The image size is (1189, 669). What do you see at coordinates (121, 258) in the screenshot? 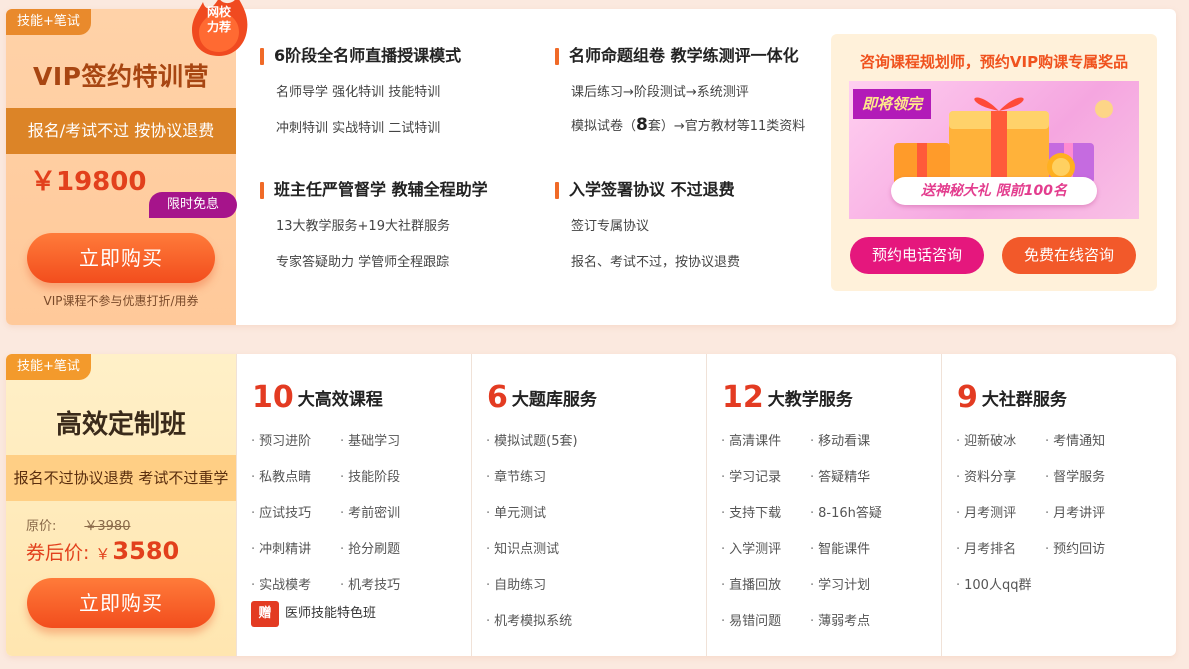
I see `vip-buy-button: 立即购买` at bounding box center [121, 258].